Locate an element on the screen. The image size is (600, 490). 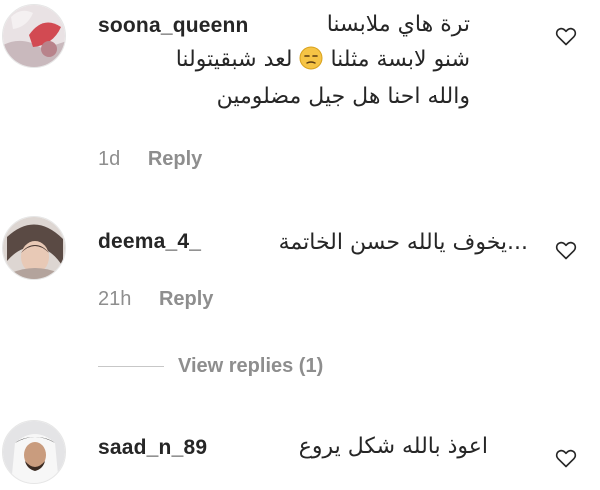
comment-text-line-3: والله احنا هل جيل مضلومين is located at coordinates (343, 96).